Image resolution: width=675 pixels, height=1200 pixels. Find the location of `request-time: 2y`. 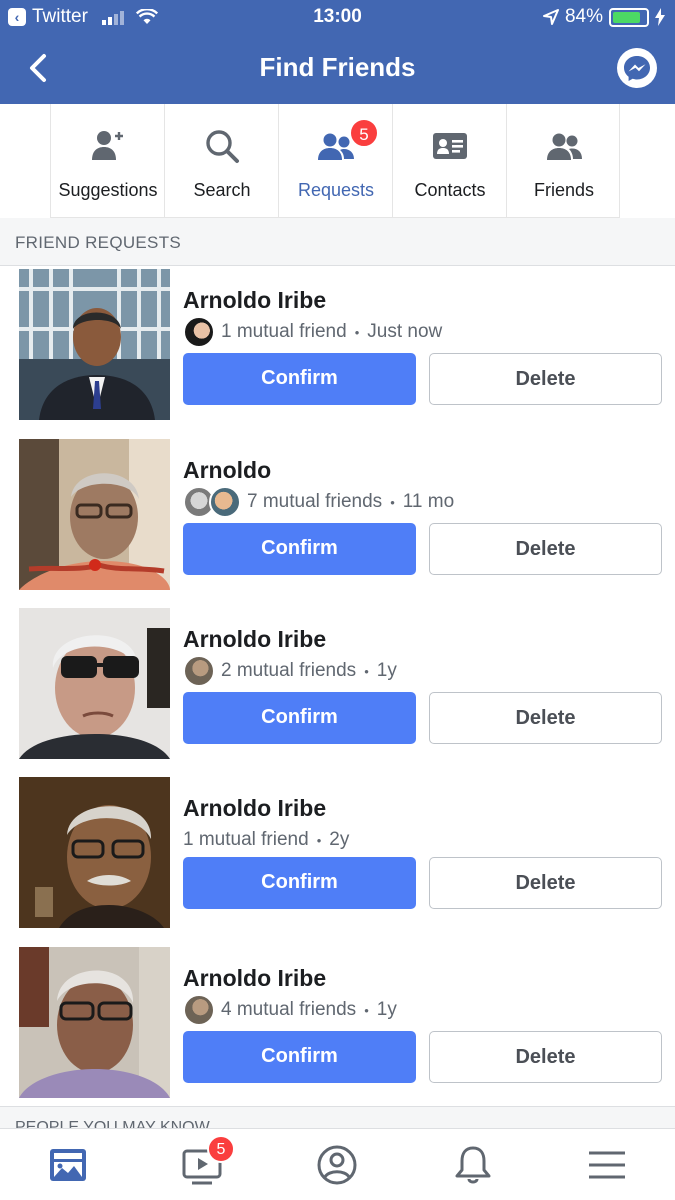

request-time: 2y is located at coordinates (339, 839).